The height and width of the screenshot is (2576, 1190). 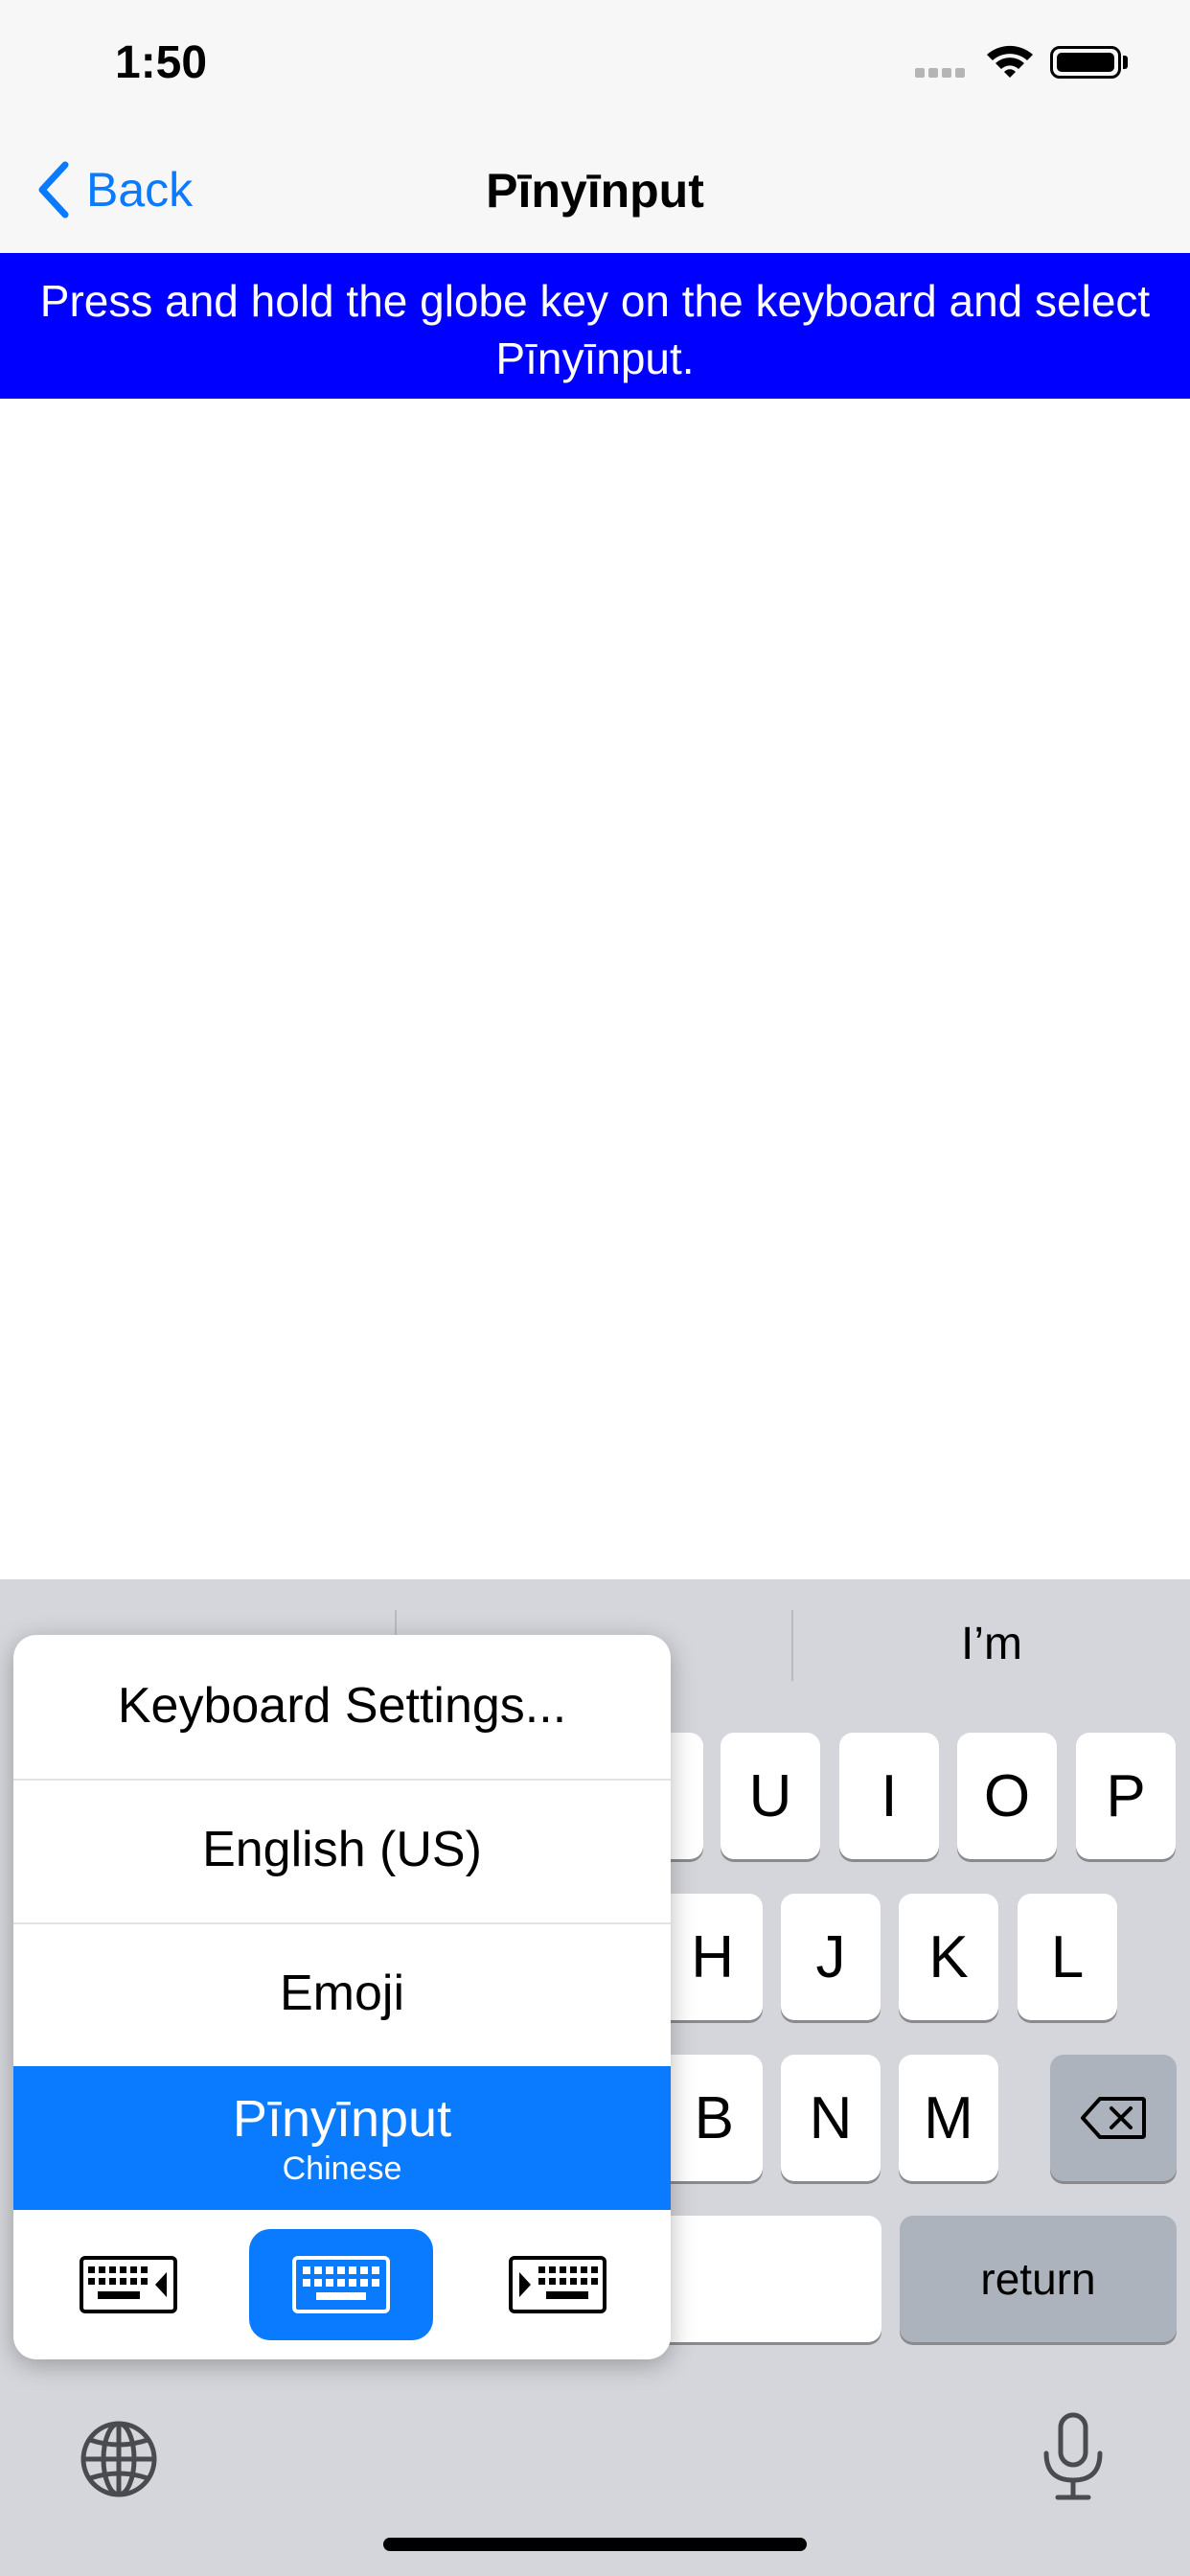 I want to click on key-p: P, so click(x=1126, y=1796).